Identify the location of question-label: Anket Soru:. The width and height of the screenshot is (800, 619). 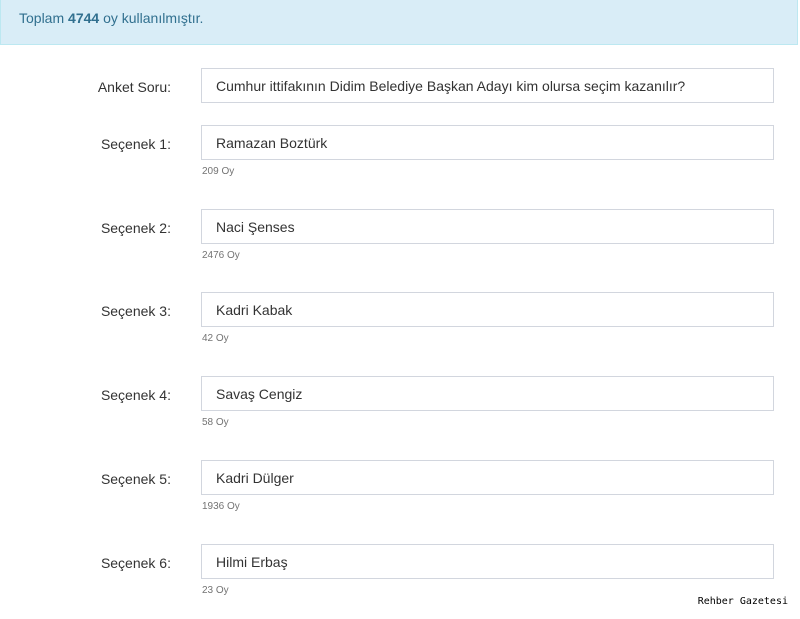
(134, 87).